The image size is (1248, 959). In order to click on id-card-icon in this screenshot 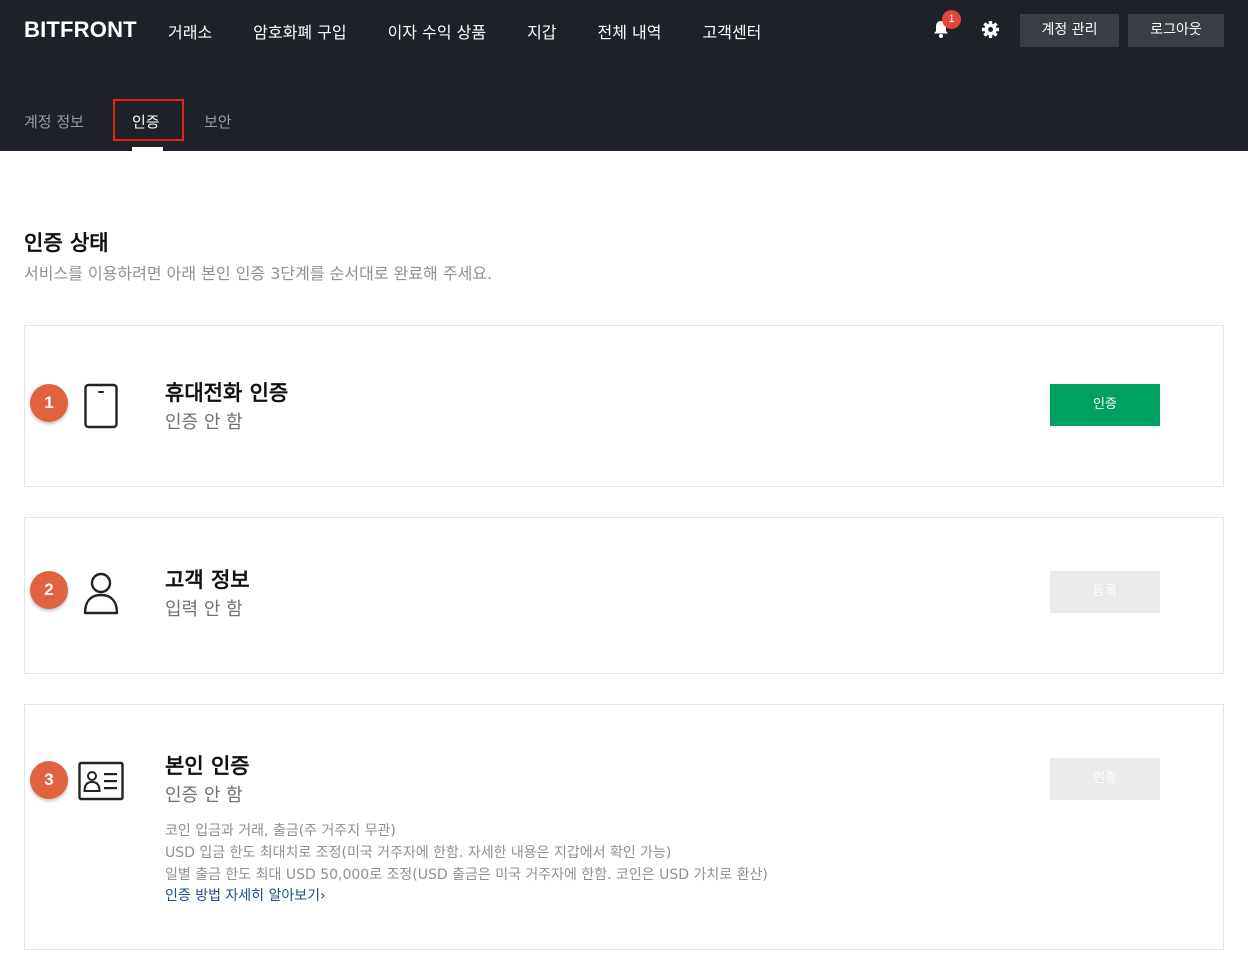, I will do `click(101, 781)`.